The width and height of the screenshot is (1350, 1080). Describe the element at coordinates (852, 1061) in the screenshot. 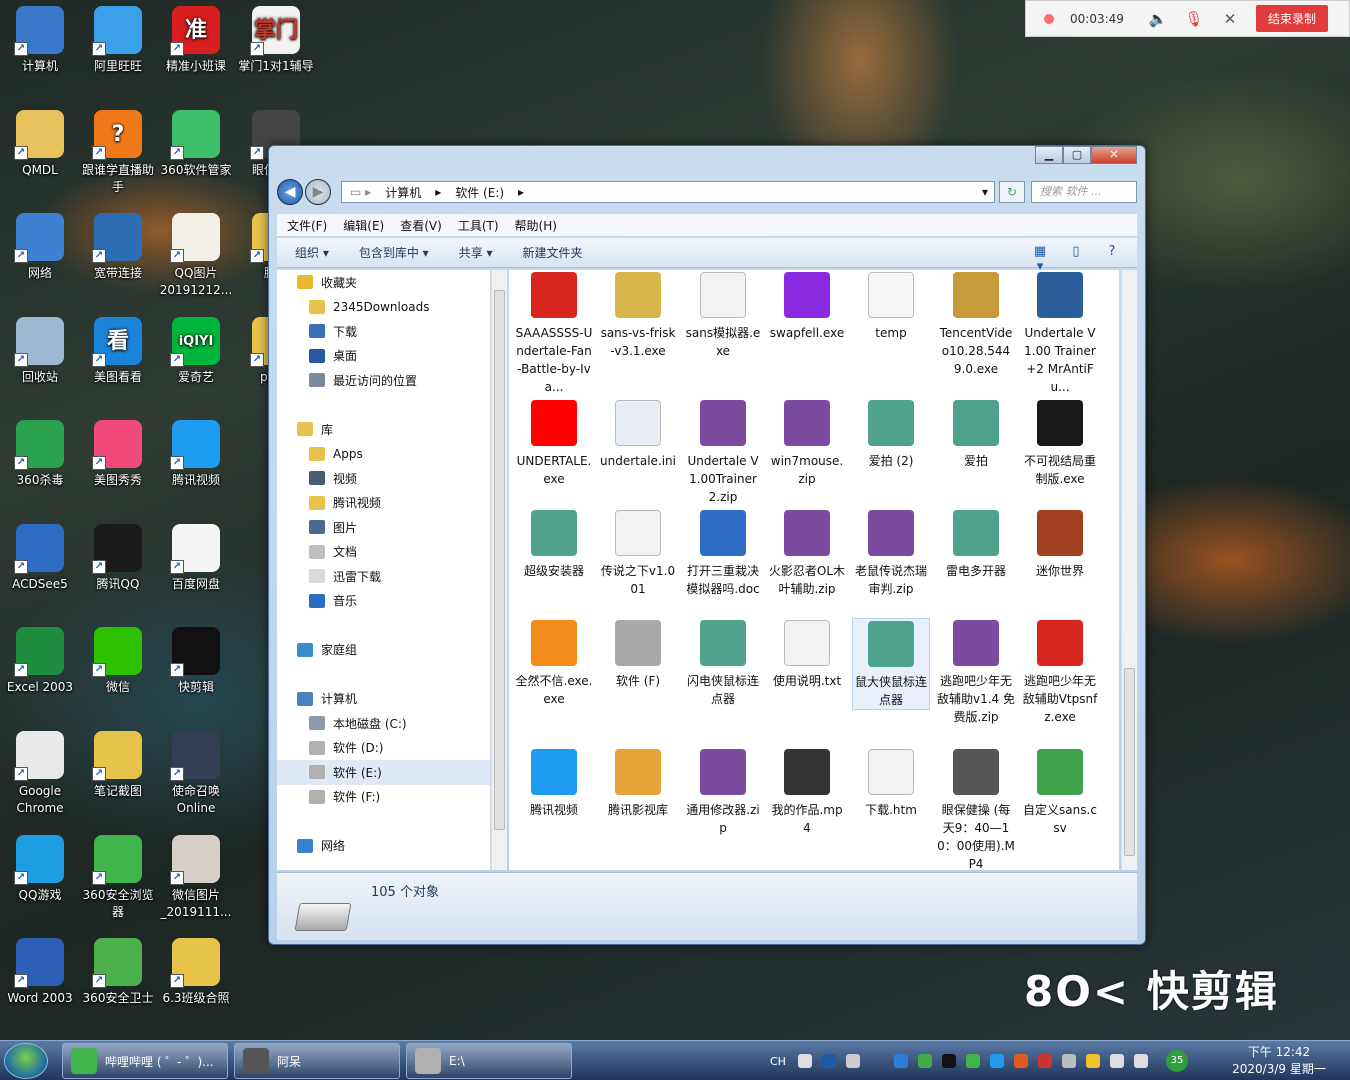

I see `settings-icon` at that location.